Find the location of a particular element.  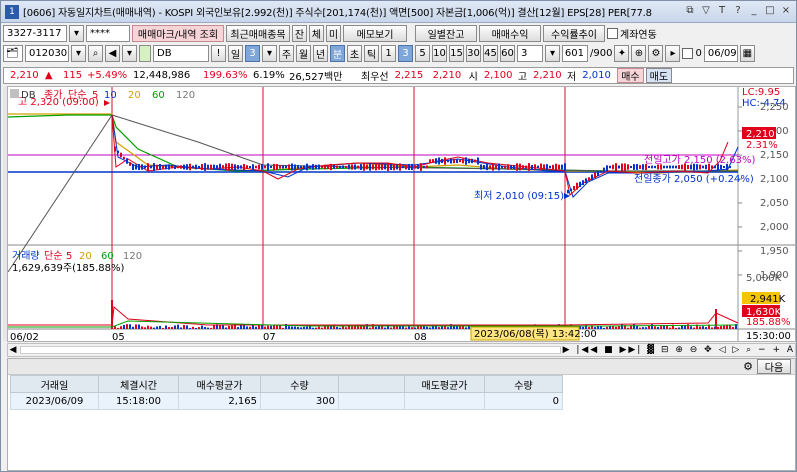

balance-button: 잔 is located at coordinates (299, 33).